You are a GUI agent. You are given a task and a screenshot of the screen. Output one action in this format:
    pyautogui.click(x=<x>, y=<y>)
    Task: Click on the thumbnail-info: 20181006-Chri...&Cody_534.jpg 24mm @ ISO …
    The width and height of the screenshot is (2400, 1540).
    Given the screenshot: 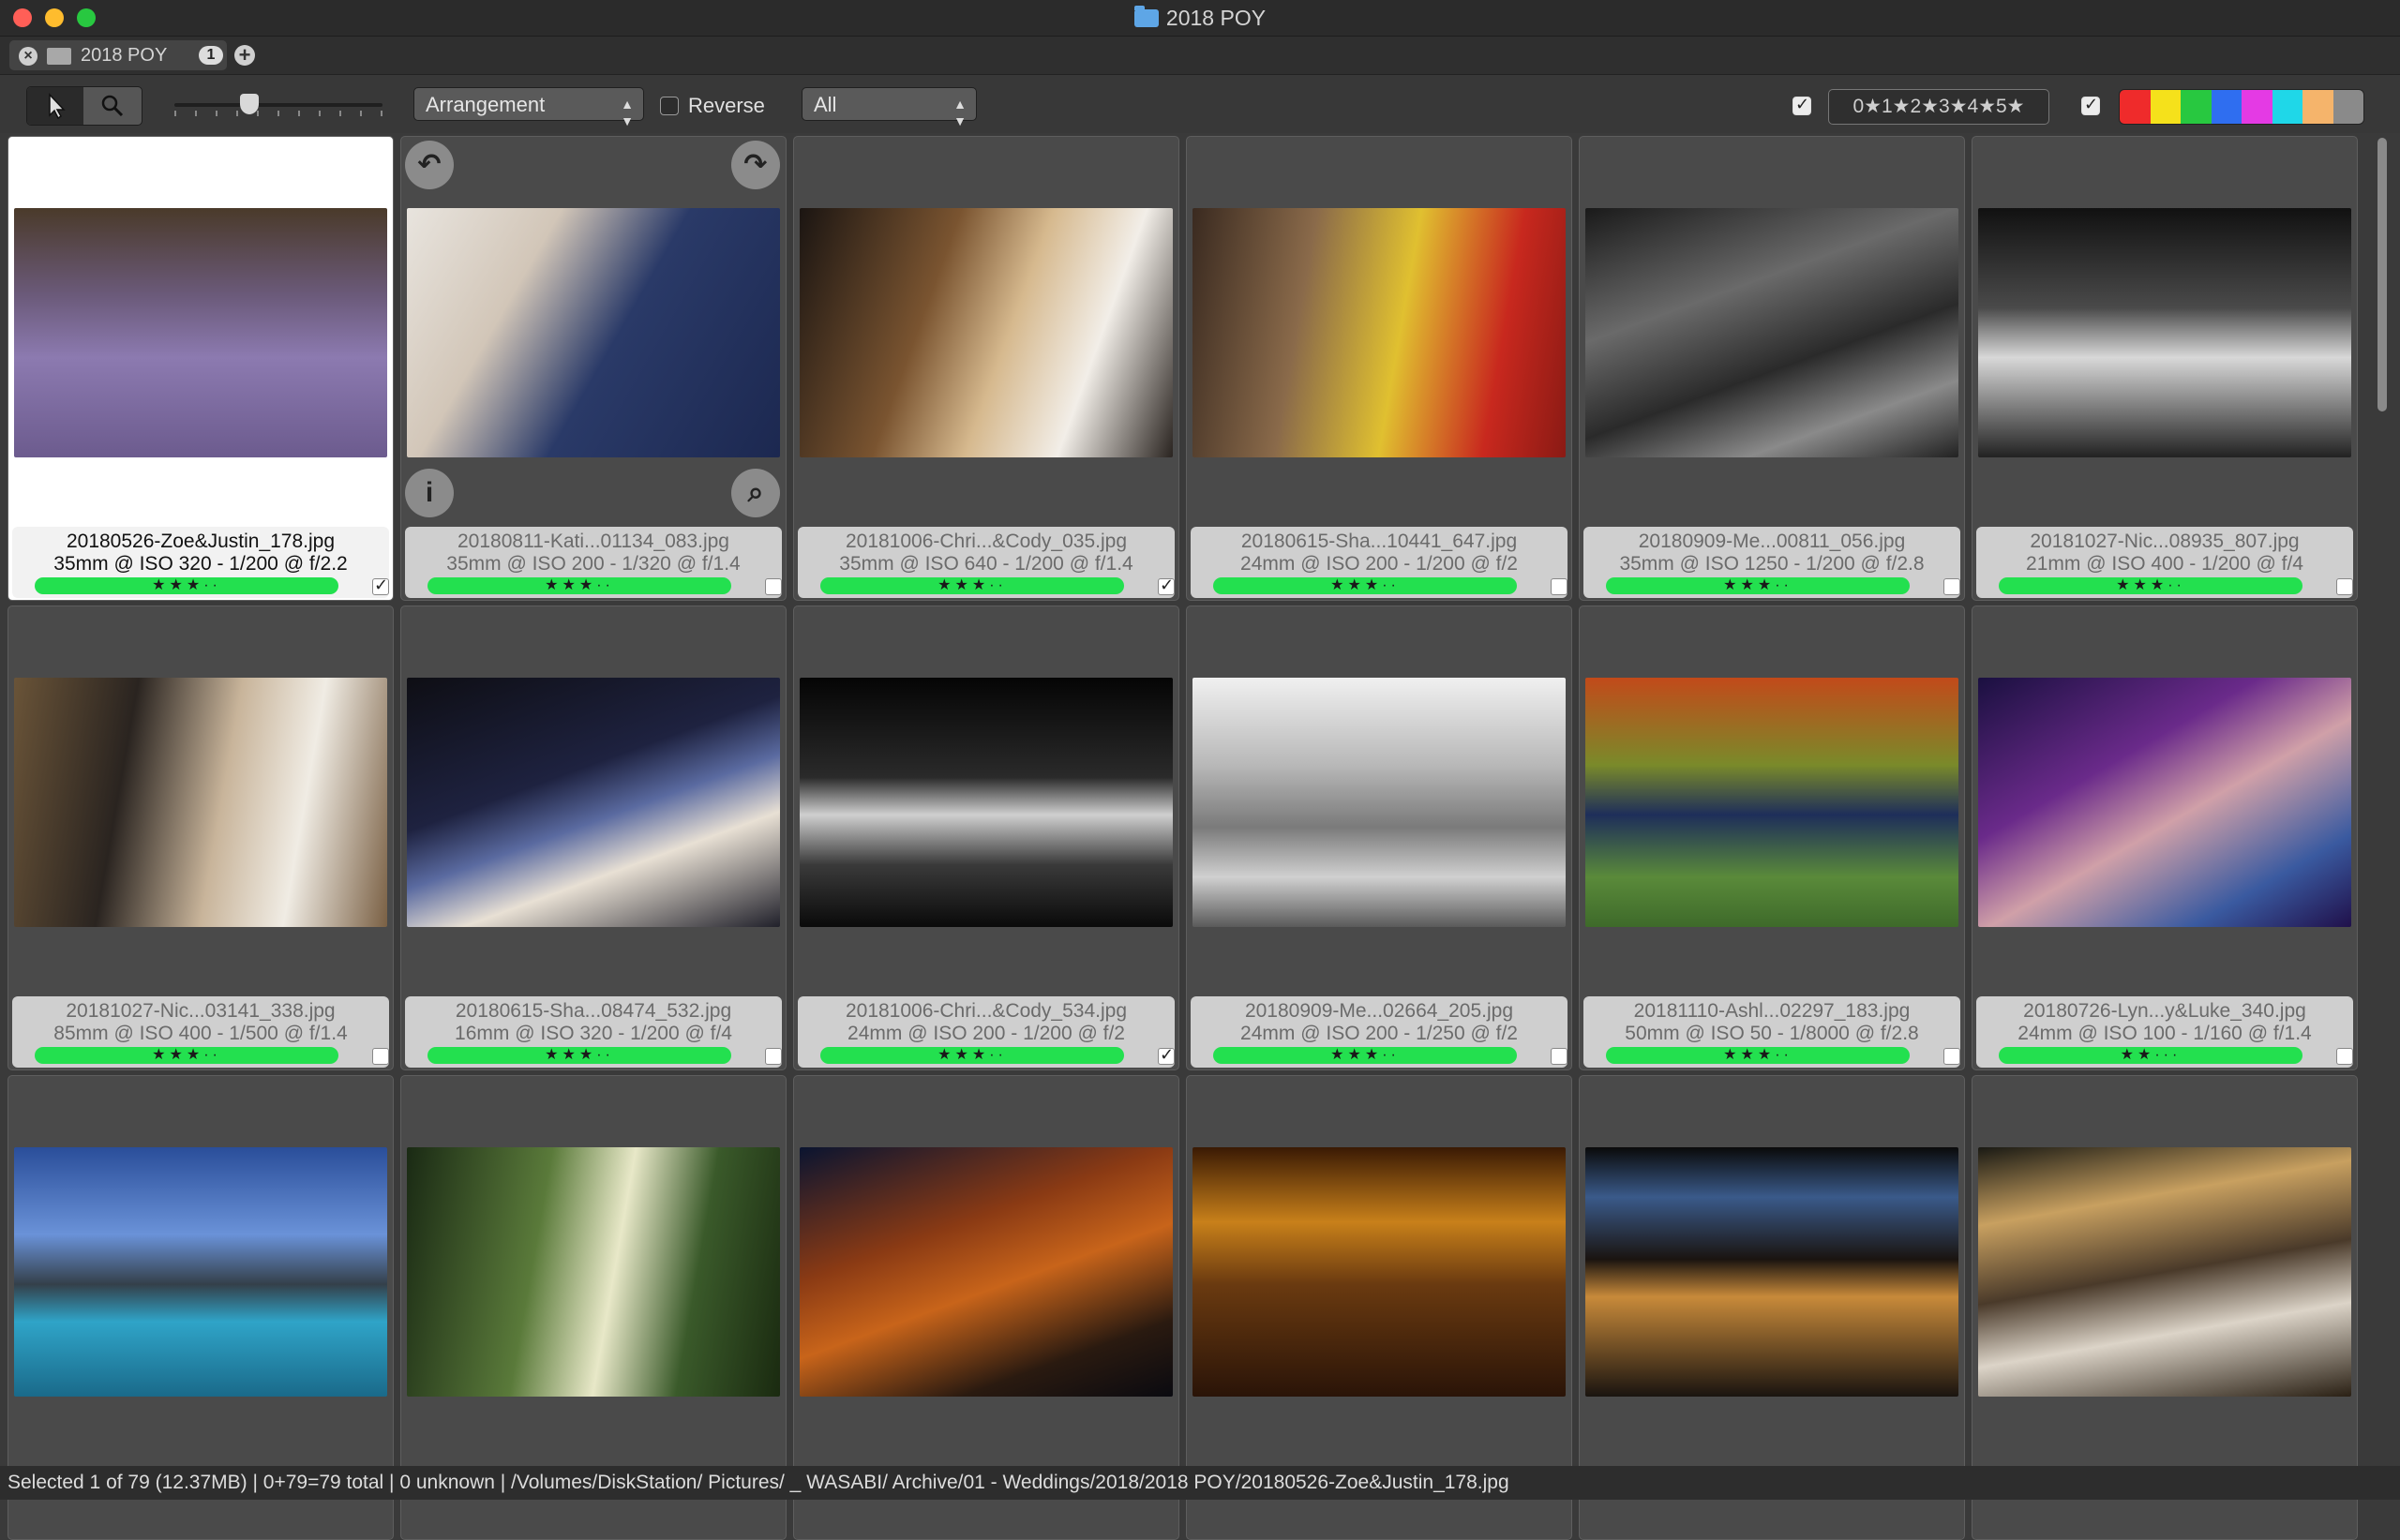 What is the action you would take?
    pyautogui.click(x=986, y=1032)
    